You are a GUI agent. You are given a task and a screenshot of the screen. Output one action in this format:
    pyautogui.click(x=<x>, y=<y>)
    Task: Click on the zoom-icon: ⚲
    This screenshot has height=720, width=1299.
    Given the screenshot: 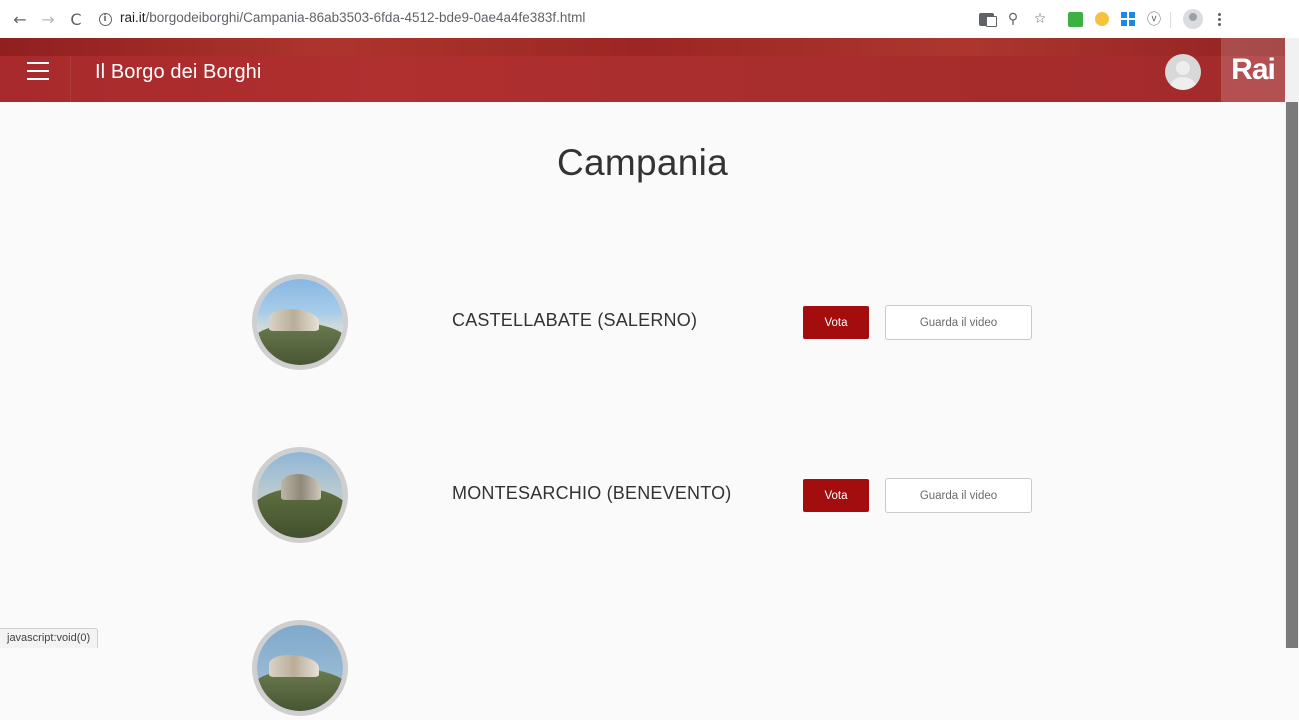 What is the action you would take?
    pyautogui.click(x=1013, y=19)
    